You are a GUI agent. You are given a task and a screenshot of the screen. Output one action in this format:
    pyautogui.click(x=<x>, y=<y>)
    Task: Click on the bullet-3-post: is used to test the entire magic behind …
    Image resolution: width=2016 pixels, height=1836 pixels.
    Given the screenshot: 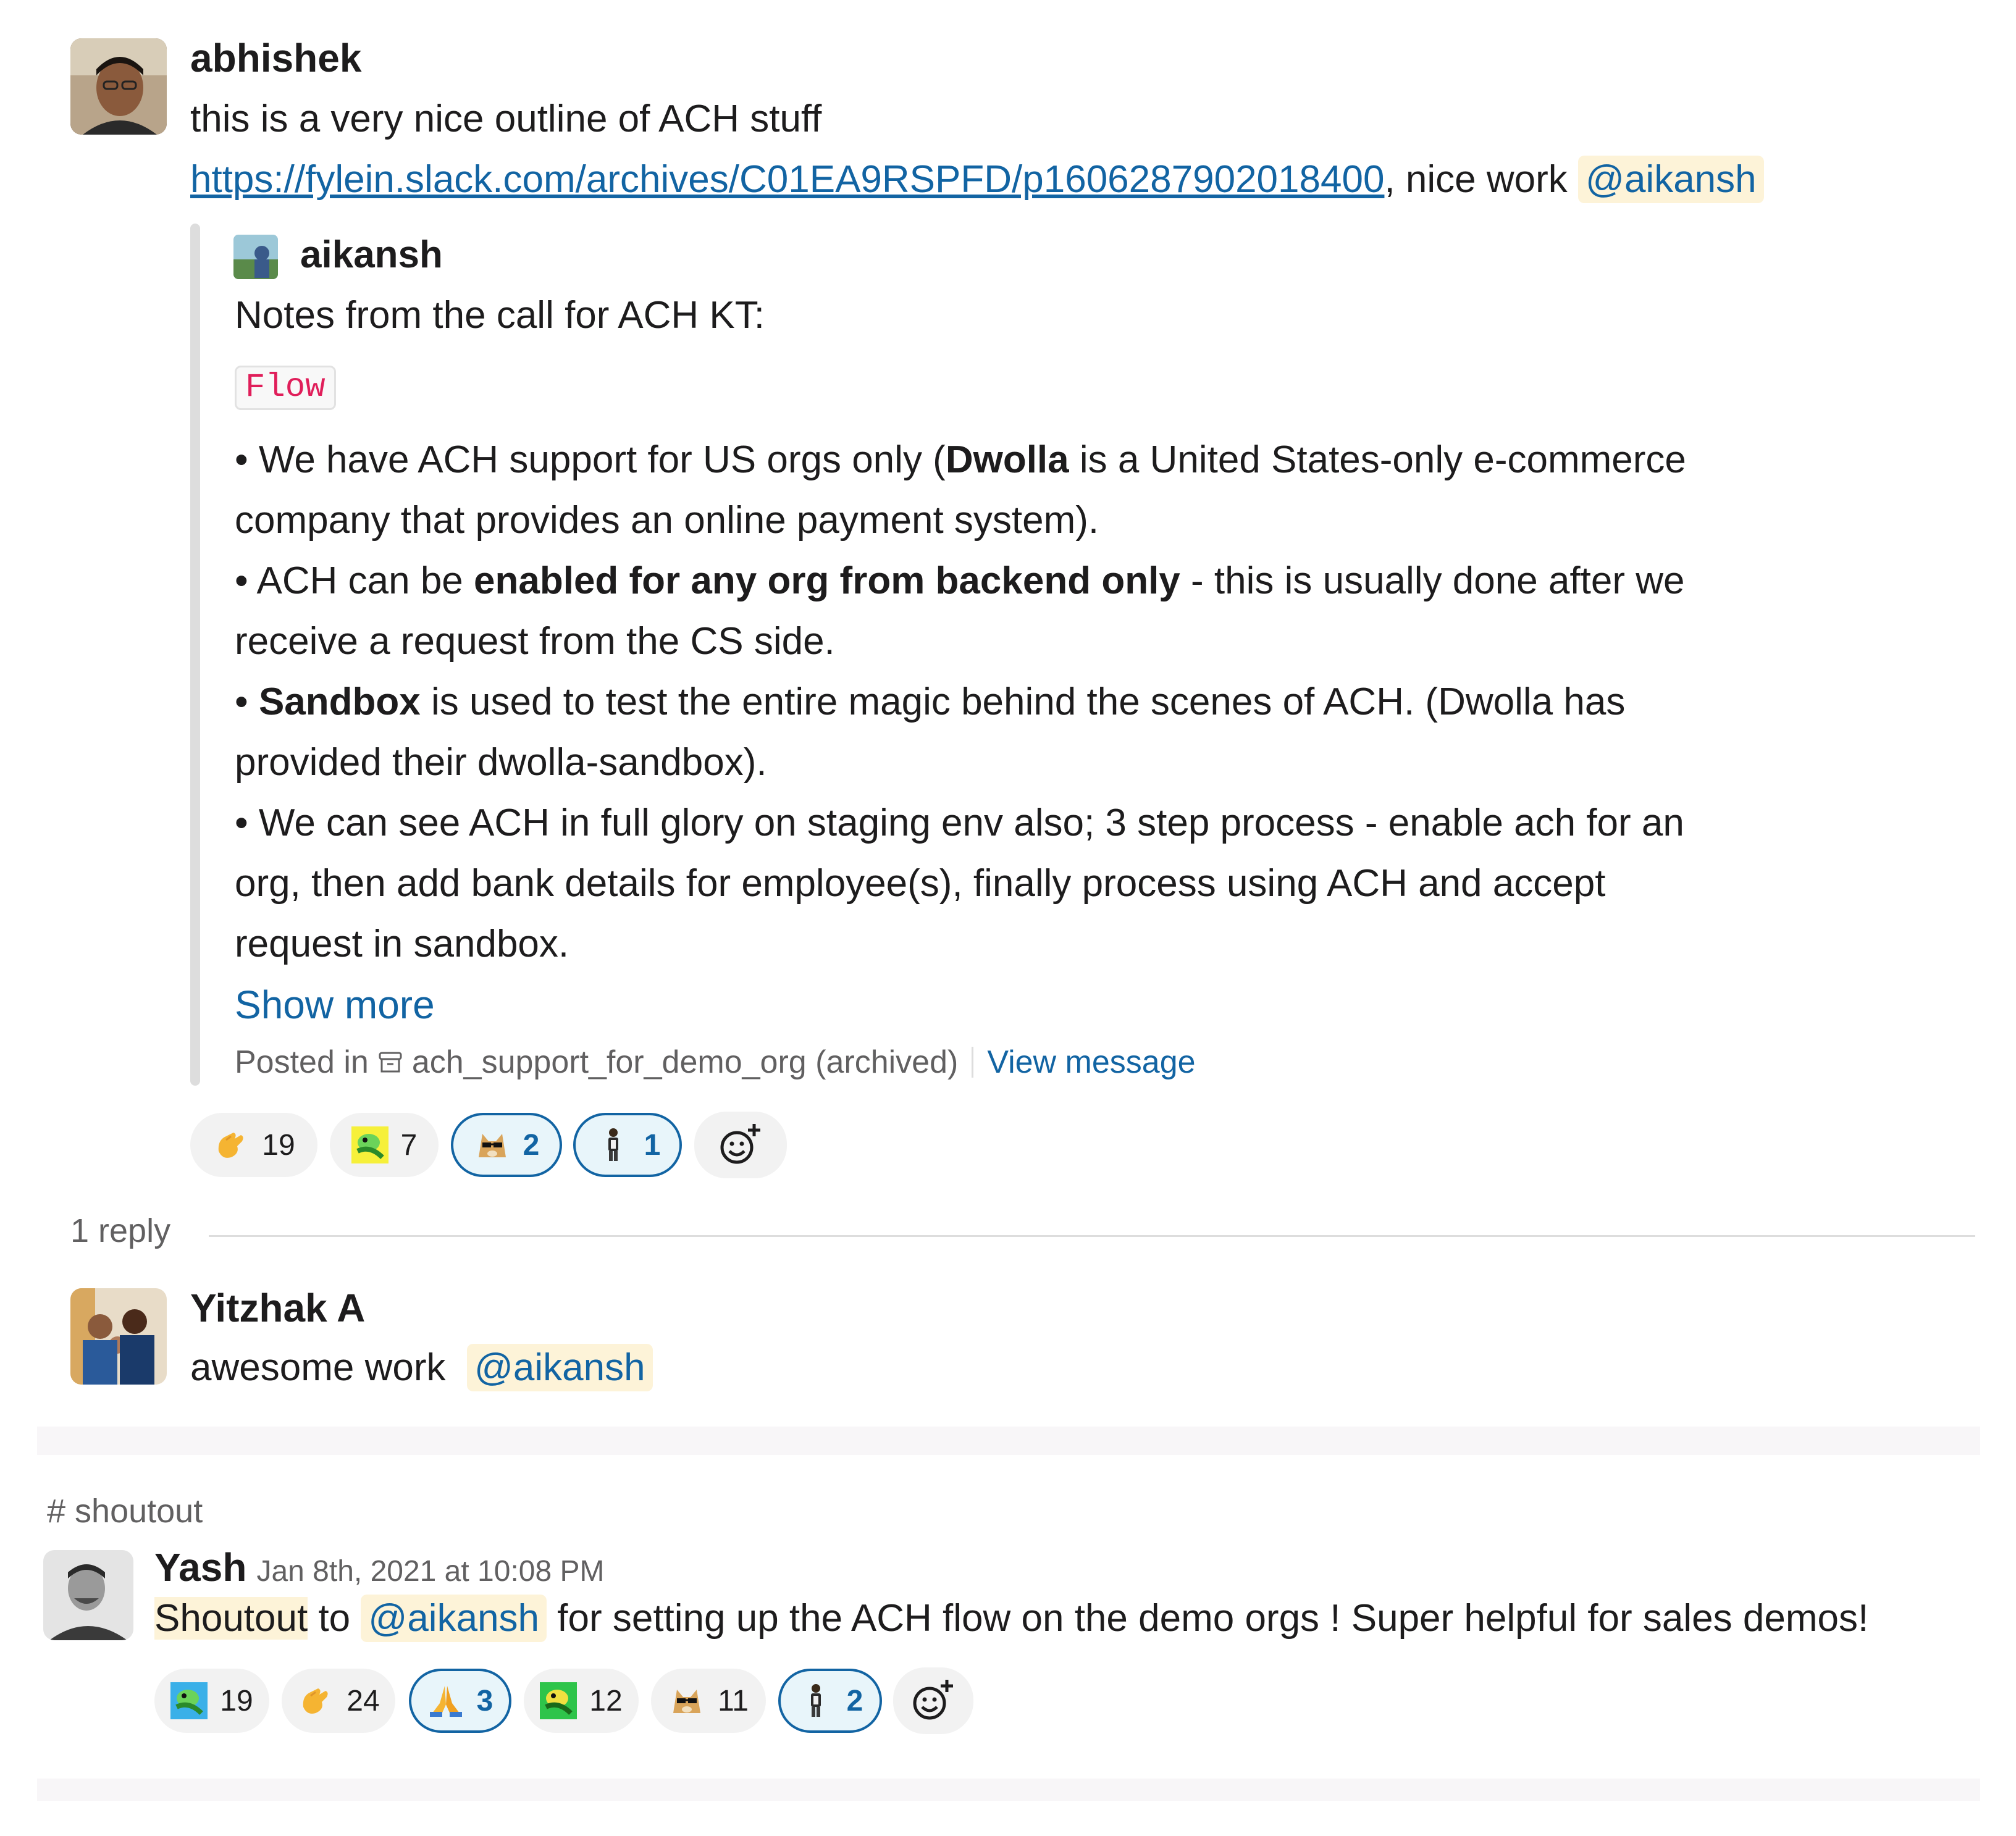 What is the action you would take?
    pyautogui.click(x=1023, y=702)
    